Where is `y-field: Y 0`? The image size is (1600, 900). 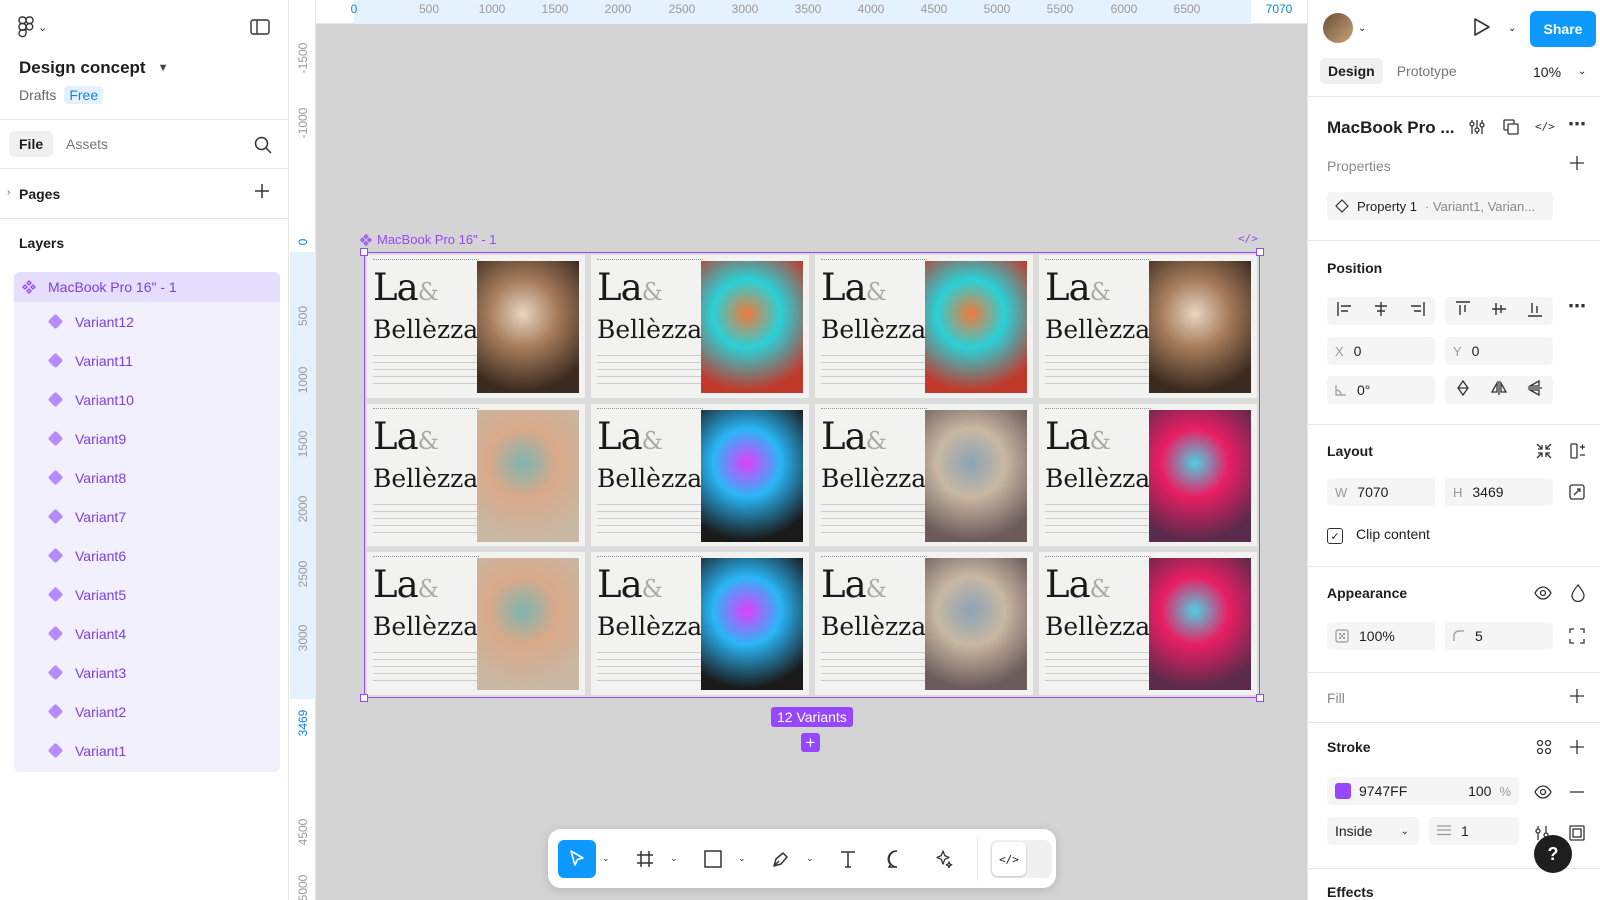 y-field: Y 0 is located at coordinates (1499, 351).